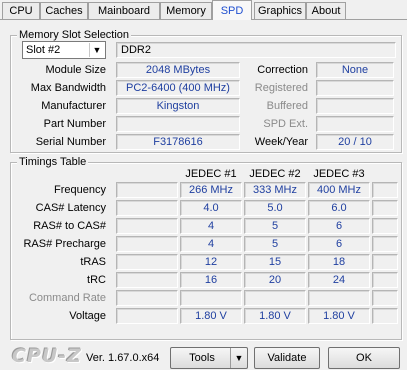 Image resolution: width=407 pixels, height=370 pixels. What do you see at coordinates (211, 262) in the screenshot?
I see `timing-cell: 12` at bounding box center [211, 262].